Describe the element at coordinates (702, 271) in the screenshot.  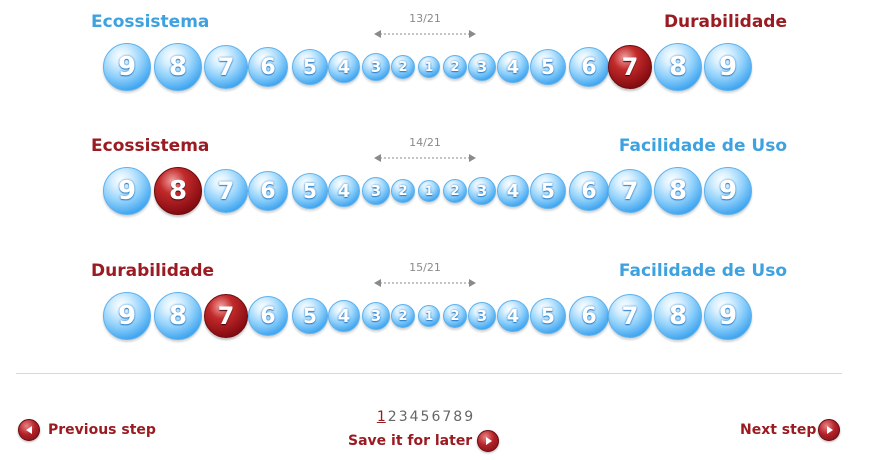
I see `right-criterion-label: Facilidade de Uso` at that location.